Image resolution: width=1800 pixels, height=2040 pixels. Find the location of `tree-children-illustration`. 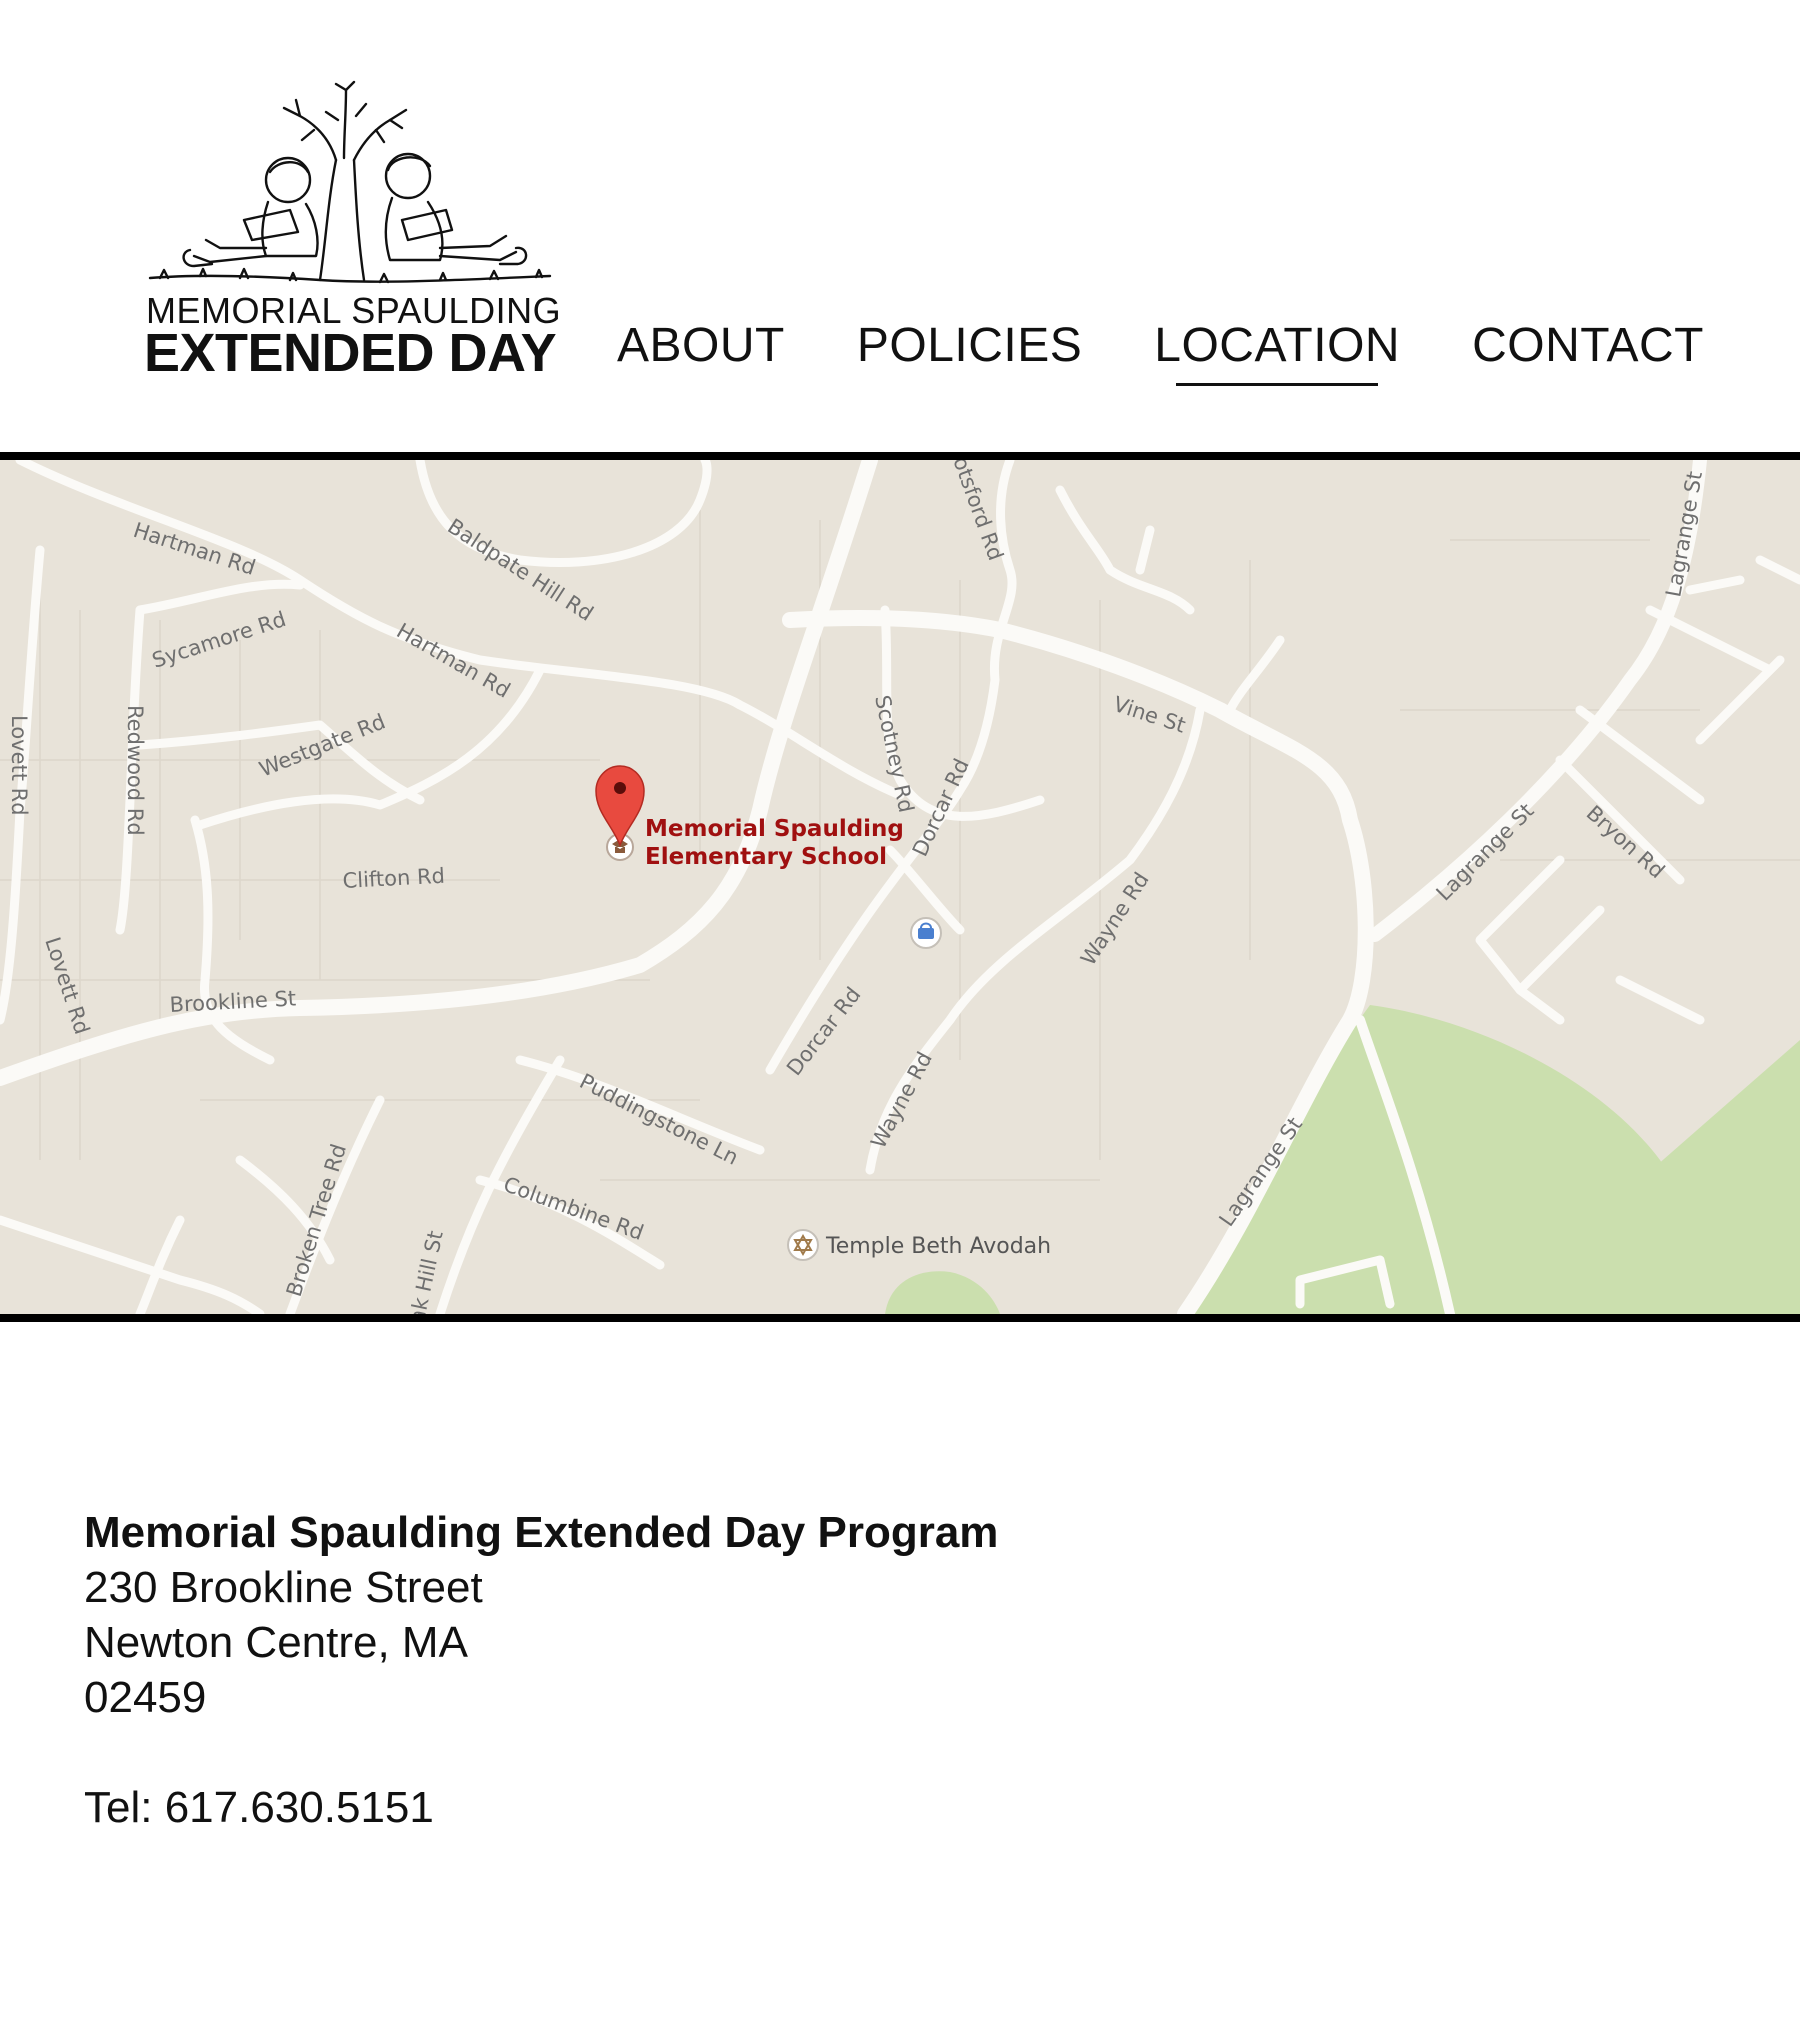

tree-children-illustration is located at coordinates (350, 182).